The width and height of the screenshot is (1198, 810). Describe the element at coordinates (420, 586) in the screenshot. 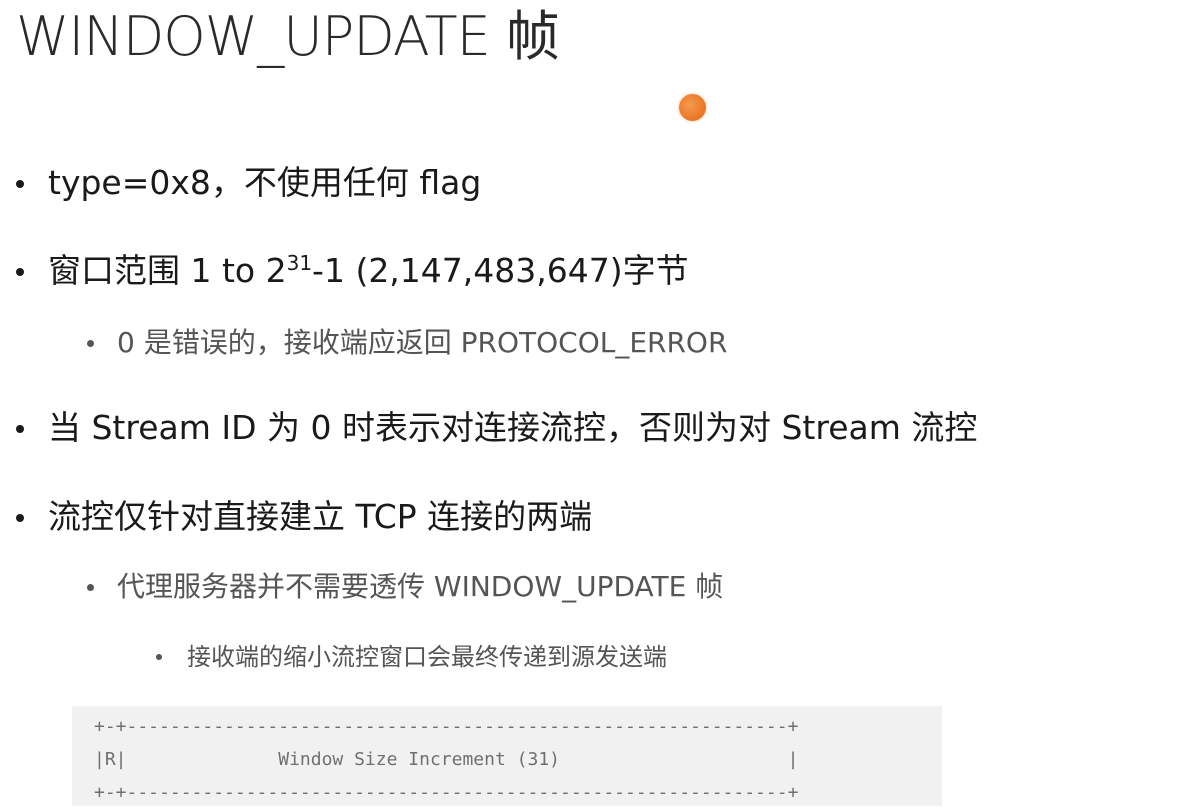

I see `bullet-text: 代理服务器并不需要透传 WINDOW_UPDATE 帧` at that location.